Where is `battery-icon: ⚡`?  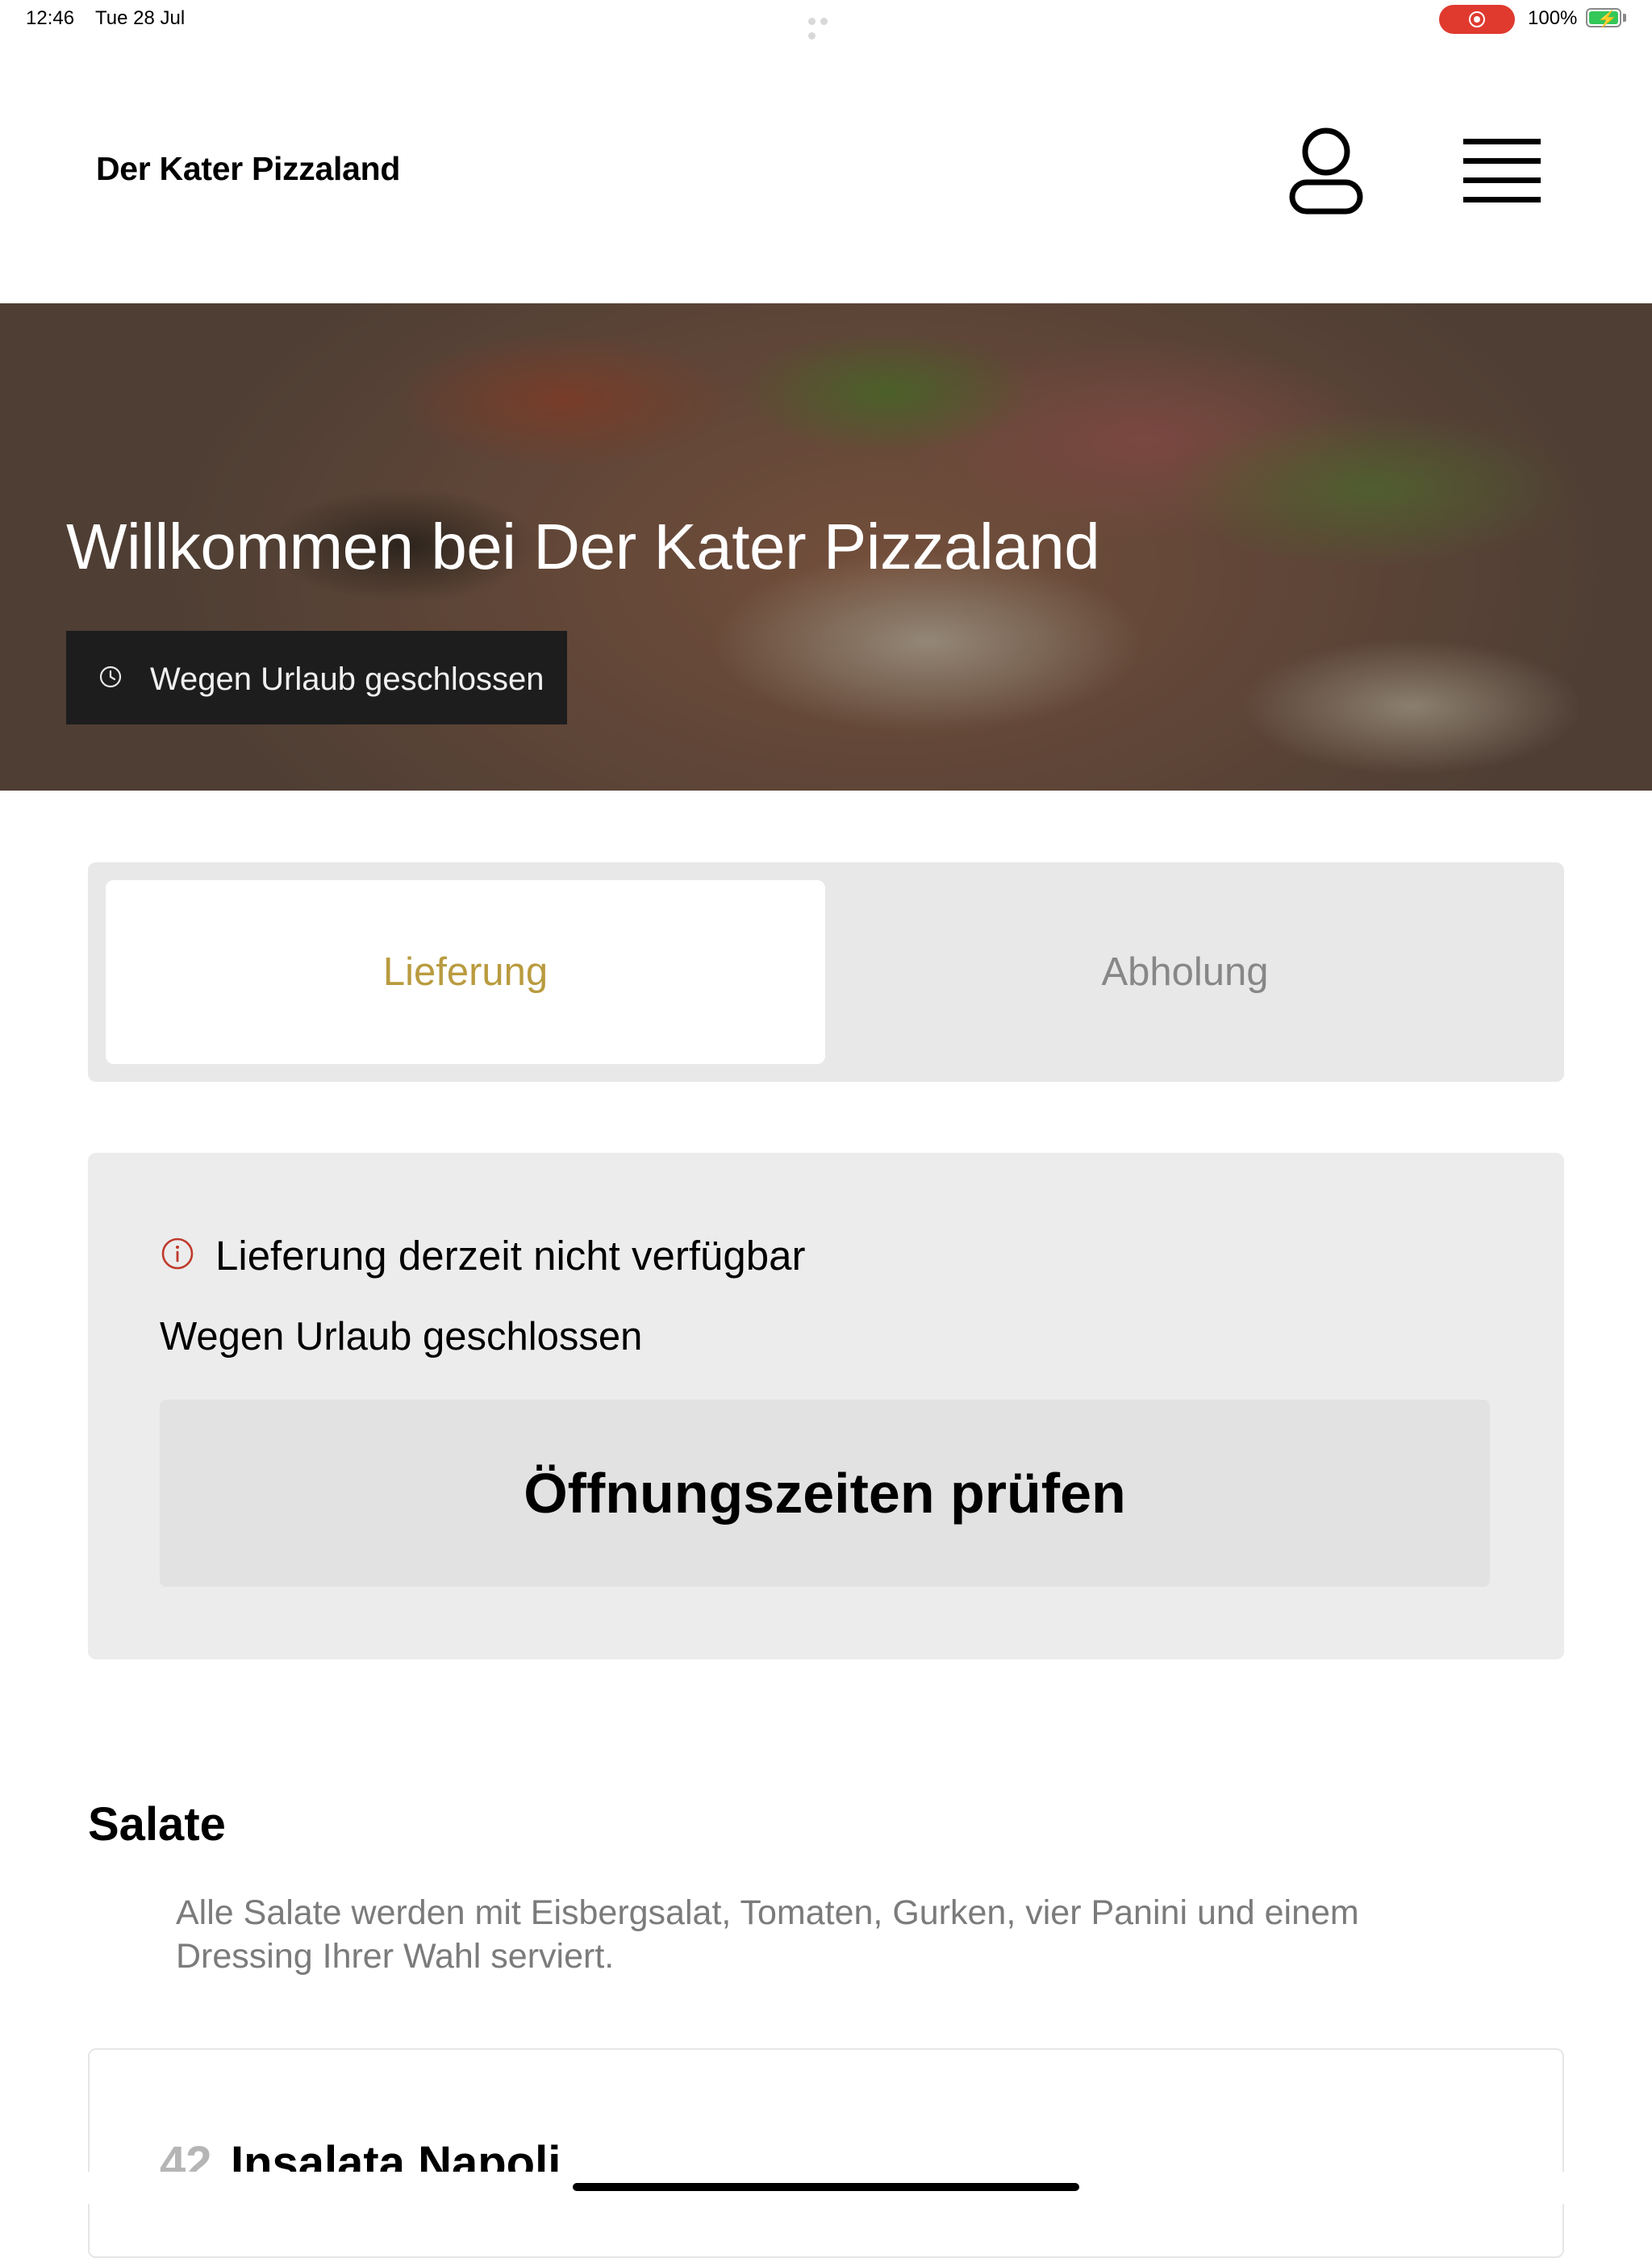
battery-icon: ⚡ is located at coordinates (1603, 18).